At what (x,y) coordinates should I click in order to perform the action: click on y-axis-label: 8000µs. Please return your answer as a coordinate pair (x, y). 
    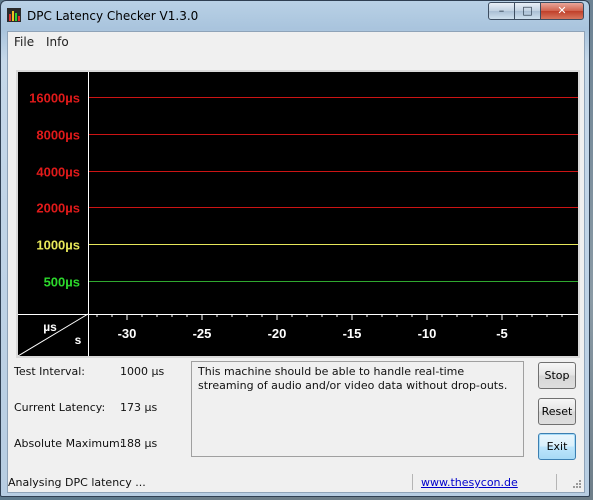
    Looking at the image, I should click on (58, 135).